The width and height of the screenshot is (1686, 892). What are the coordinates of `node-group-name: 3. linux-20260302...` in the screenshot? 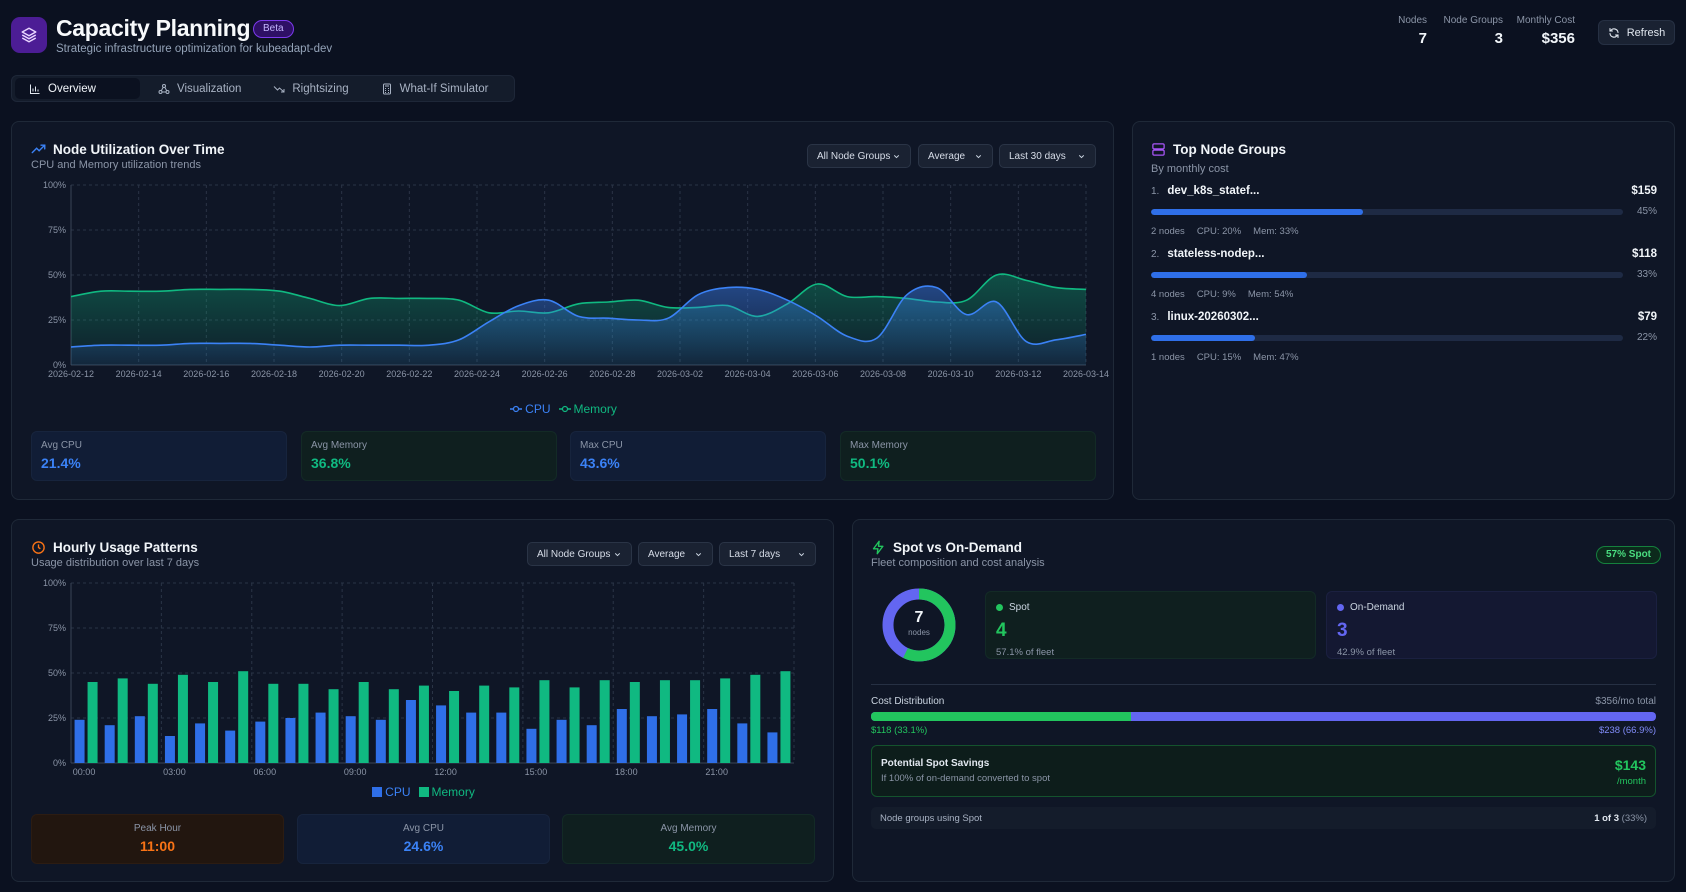 It's located at (1205, 317).